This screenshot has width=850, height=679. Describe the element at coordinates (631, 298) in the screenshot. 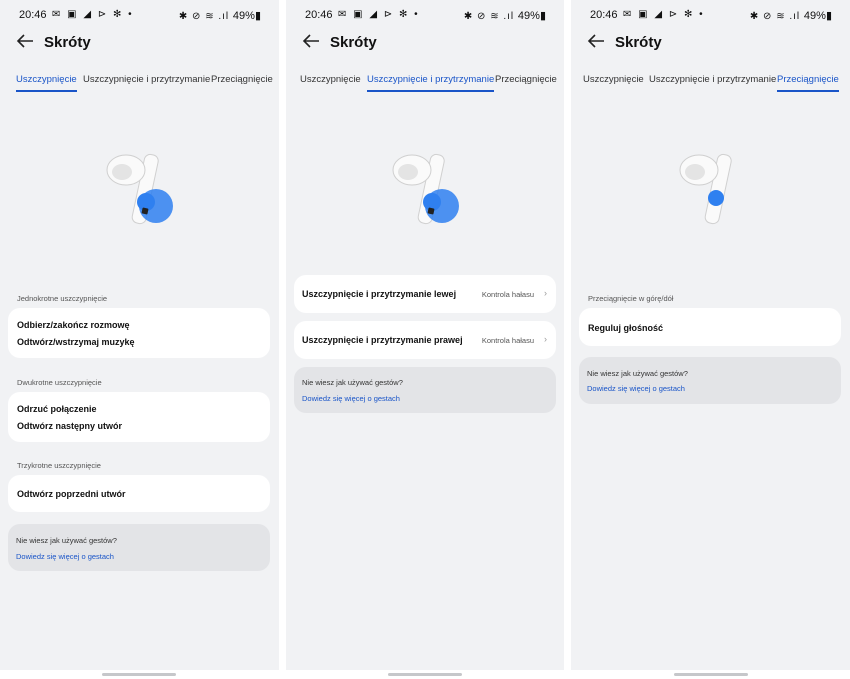

I see `group-label: Przeciągnięcie w górę/dół` at that location.